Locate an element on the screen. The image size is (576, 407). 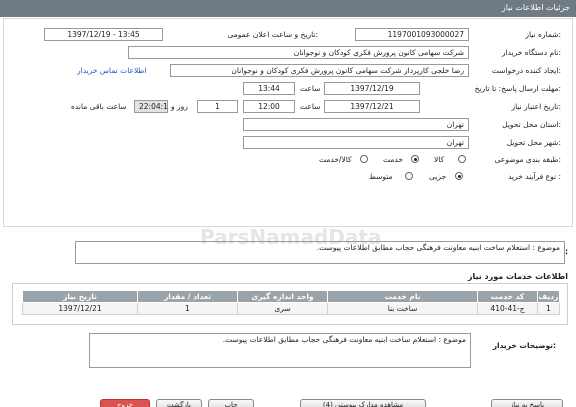
send-deadline-label: مهلت ارسال پاسخ: تا تاریخ: is located at coordinates (517, 88).